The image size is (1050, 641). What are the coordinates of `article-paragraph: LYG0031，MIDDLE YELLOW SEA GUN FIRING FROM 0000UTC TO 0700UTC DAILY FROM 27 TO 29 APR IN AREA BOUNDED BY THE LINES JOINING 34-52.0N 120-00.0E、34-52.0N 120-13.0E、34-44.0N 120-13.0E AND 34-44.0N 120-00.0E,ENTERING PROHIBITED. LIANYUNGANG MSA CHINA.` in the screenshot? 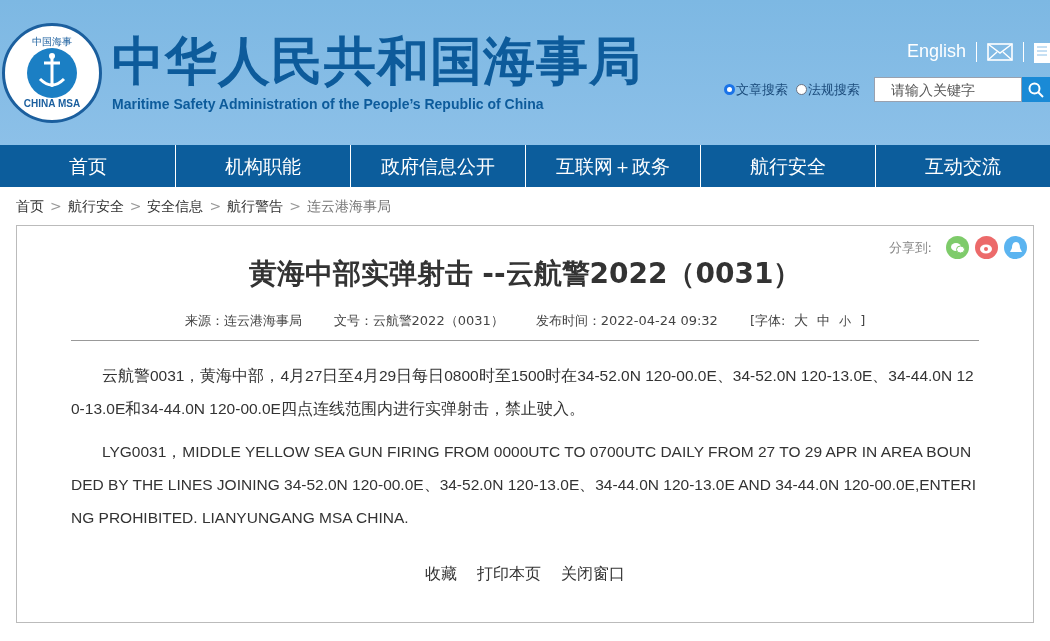 It's located at (524, 485).